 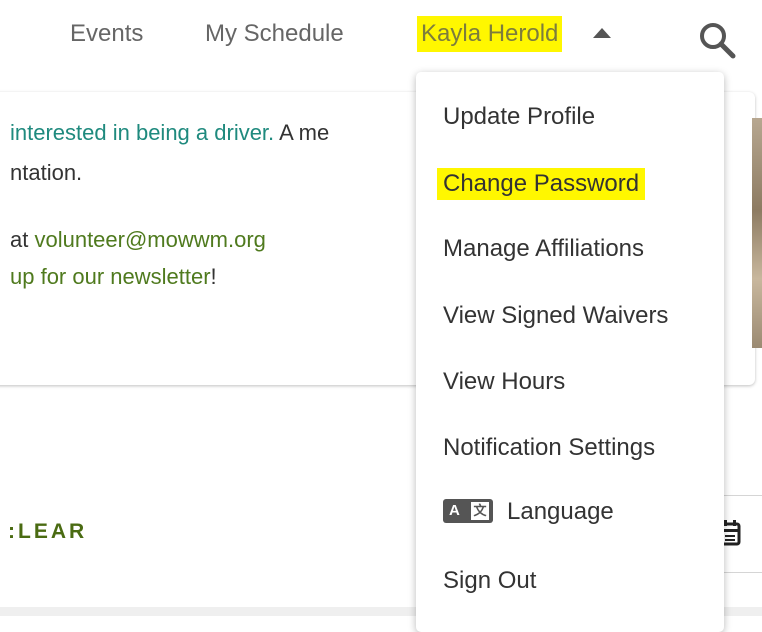 I want to click on menu-item-view-signed-waivers: View Signed Waivers, so click(x=555, y=316).